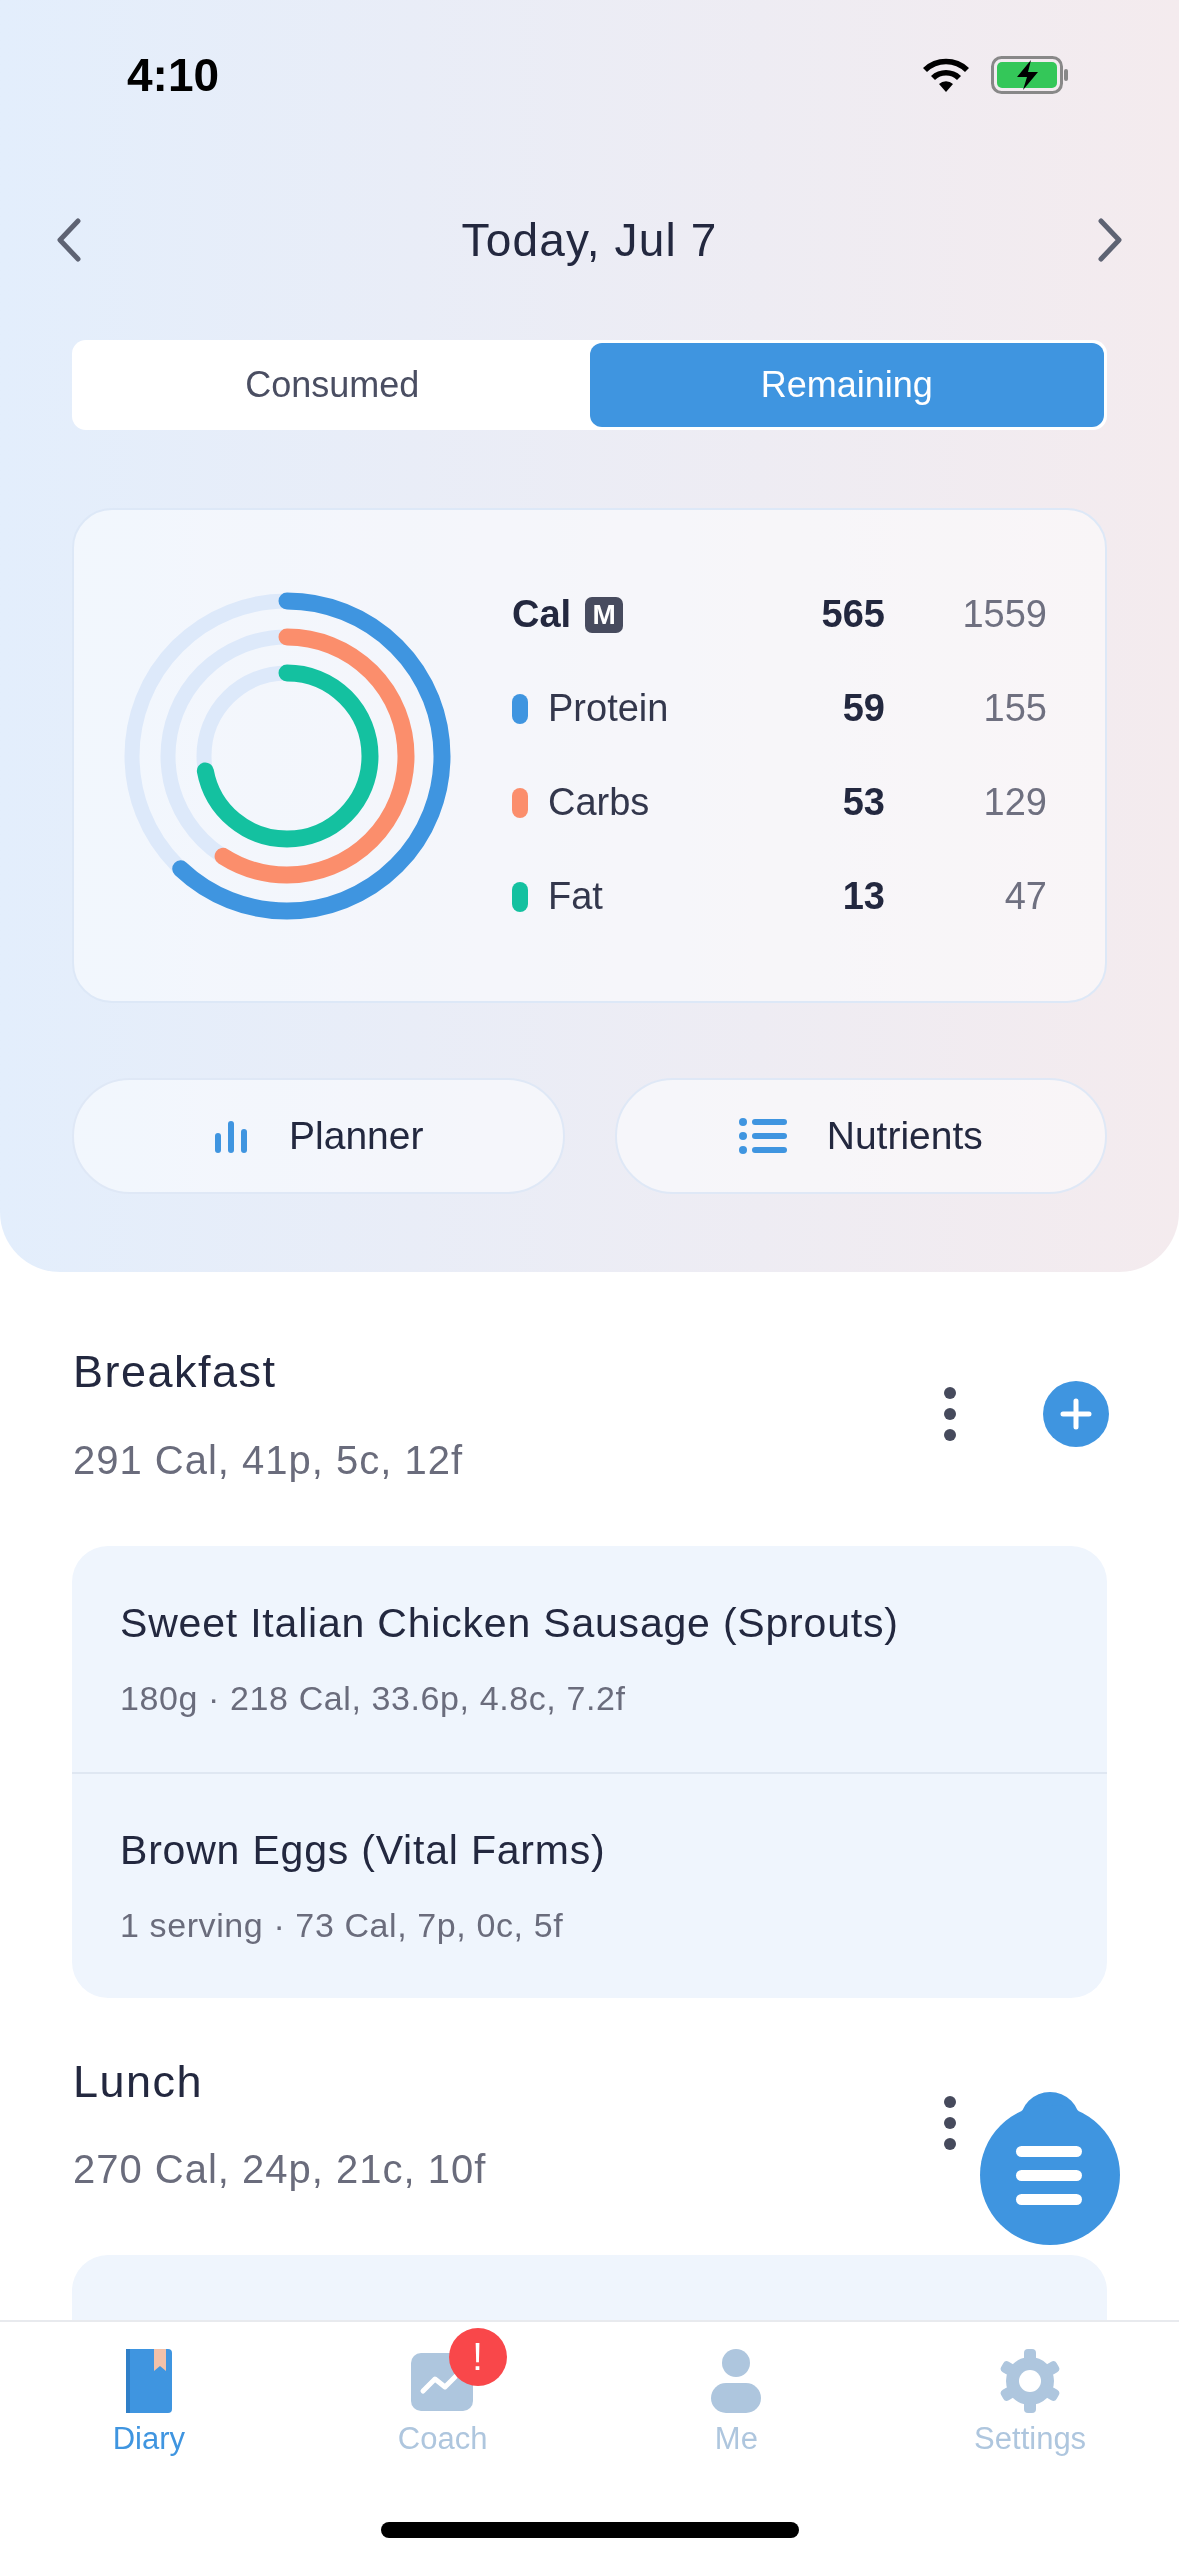  What do you see at coordinates (604, 614) in the screenshot?
I see `mode-badge: M` at bounding box center [604, 614].